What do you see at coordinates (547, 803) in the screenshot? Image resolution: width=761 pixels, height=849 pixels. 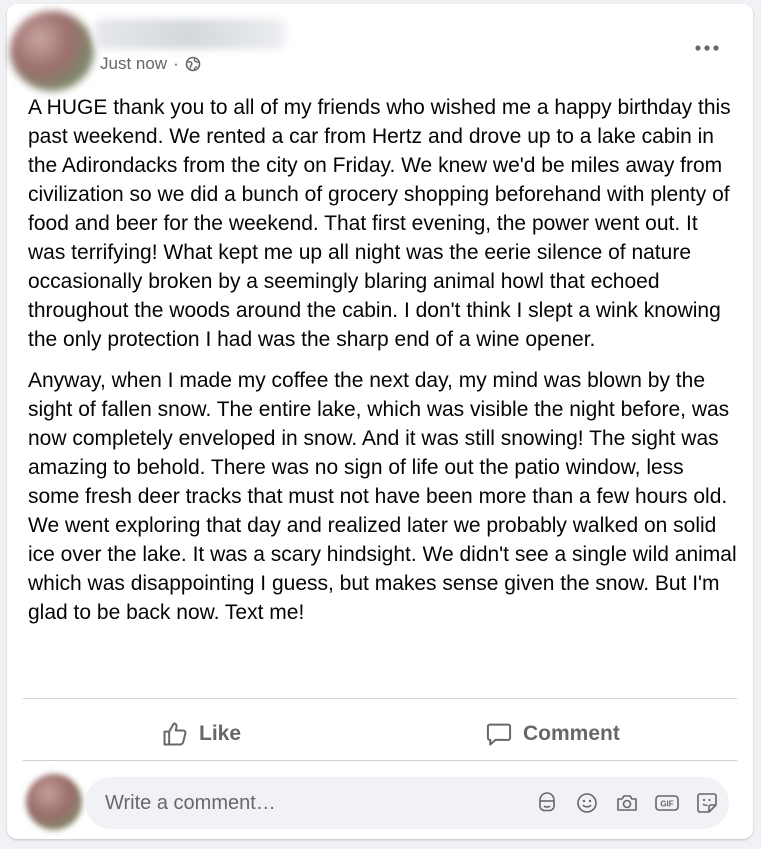 I see `avatar-sticker-icon` at bounding box center [547, 803].